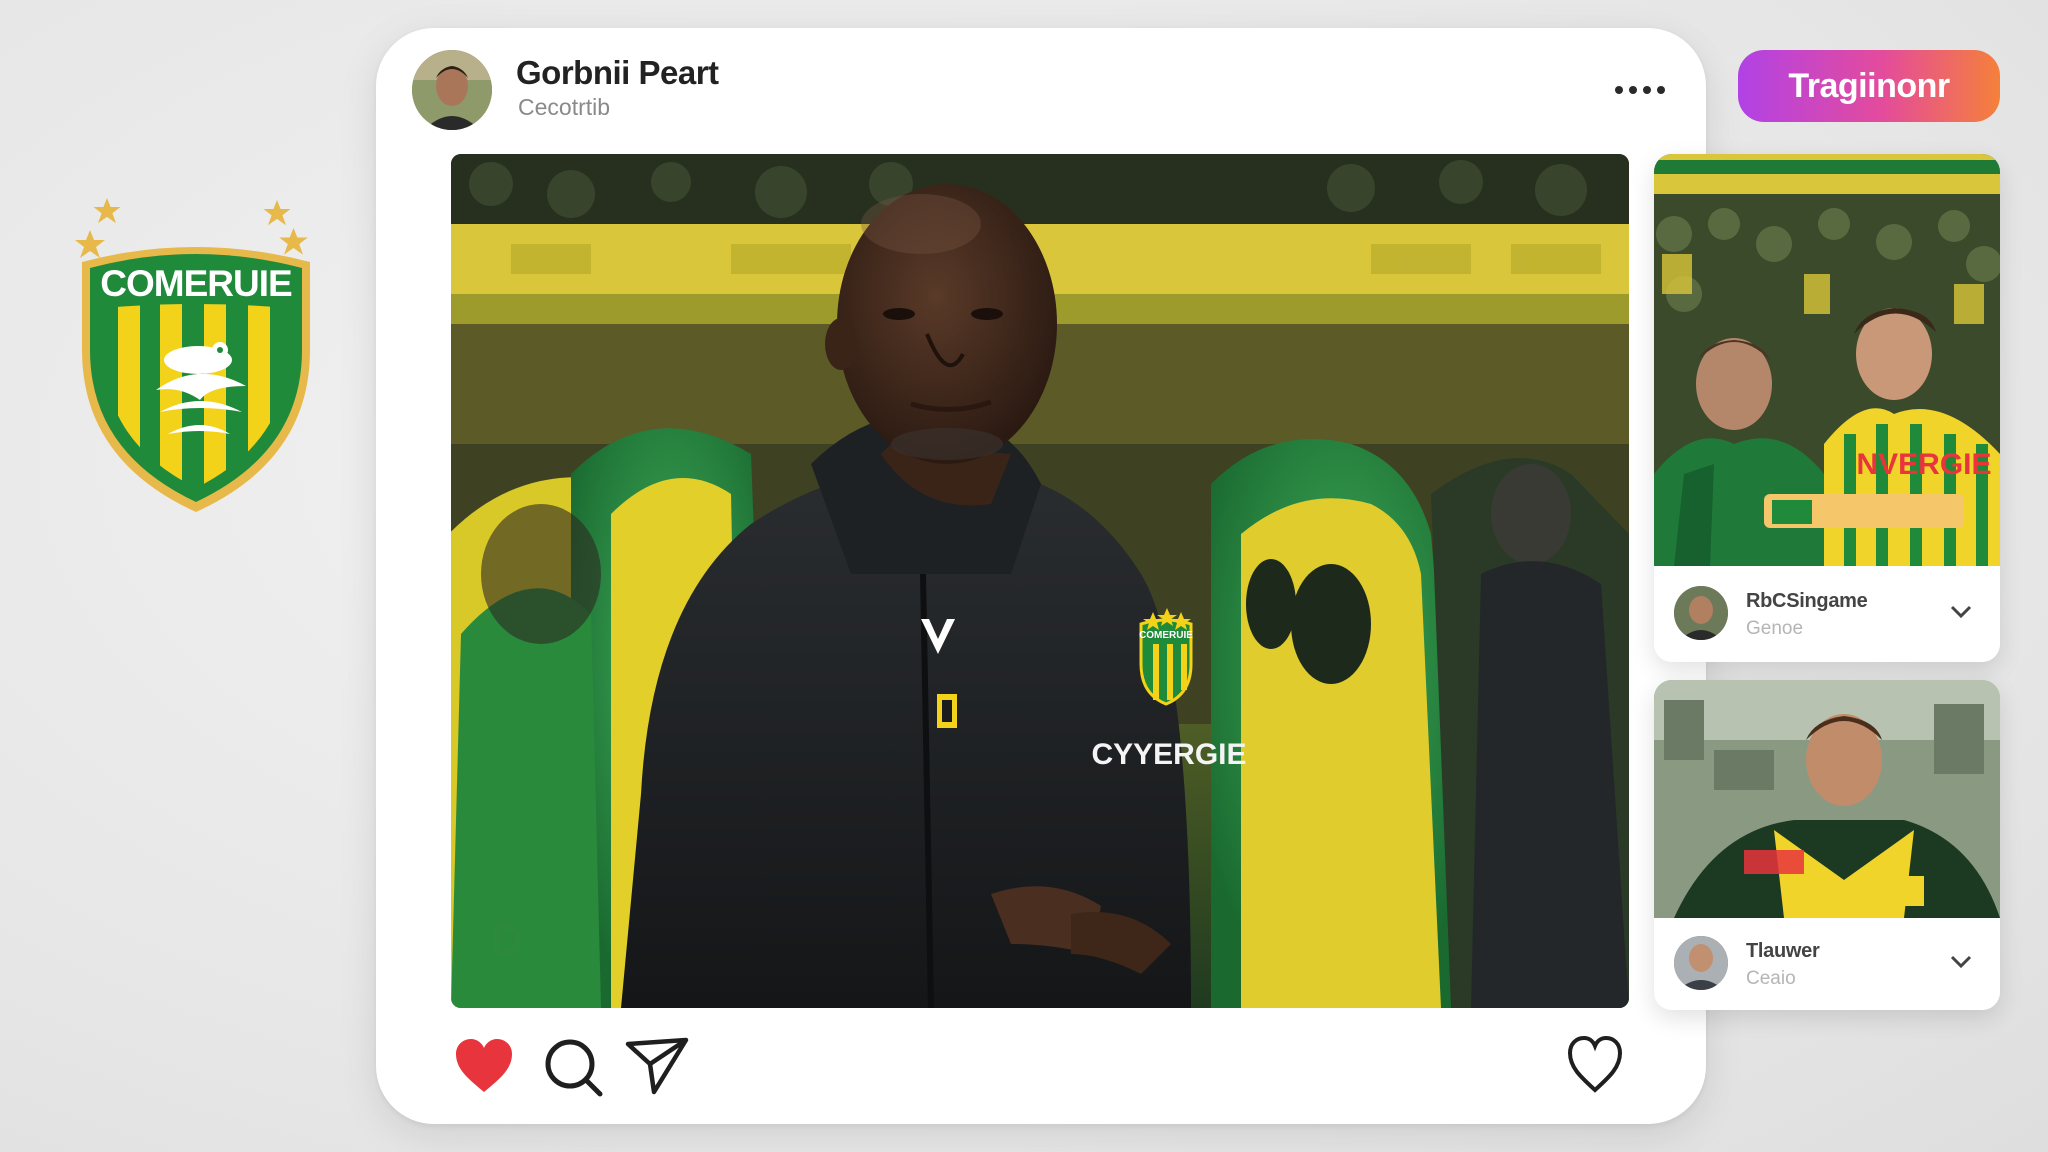 The image size is (2048, 1152). I want to click on app-badge-button: Tragiinonr, so click(1869, 86).